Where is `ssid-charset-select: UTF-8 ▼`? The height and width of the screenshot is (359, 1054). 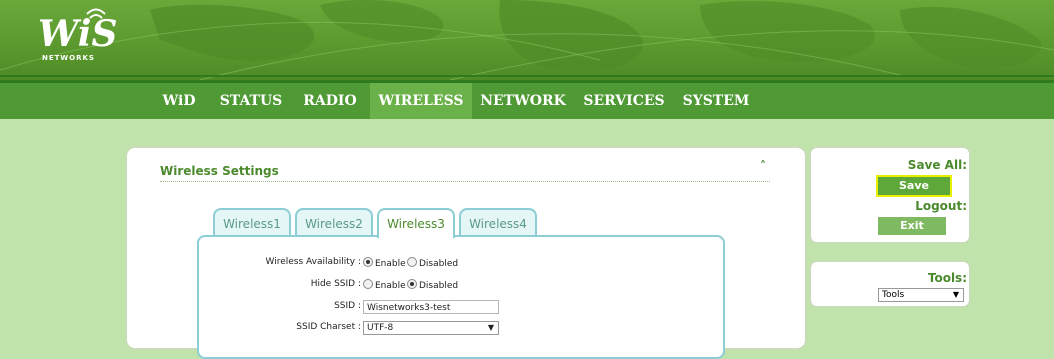
ssid-charset-select: UTF-8 ▼ is located at coordinates (431, 328).